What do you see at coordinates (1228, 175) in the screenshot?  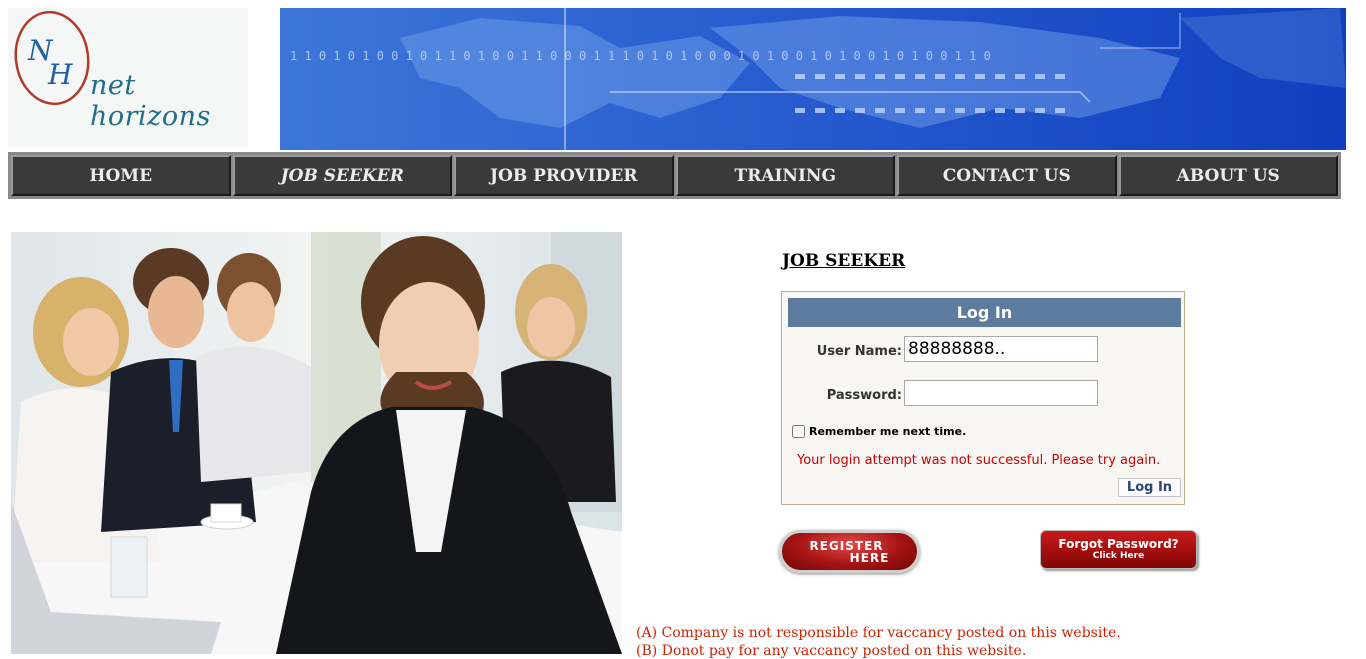 I see `nav-item-about-us: ABOUT US` at bounding box center [1228, 175].